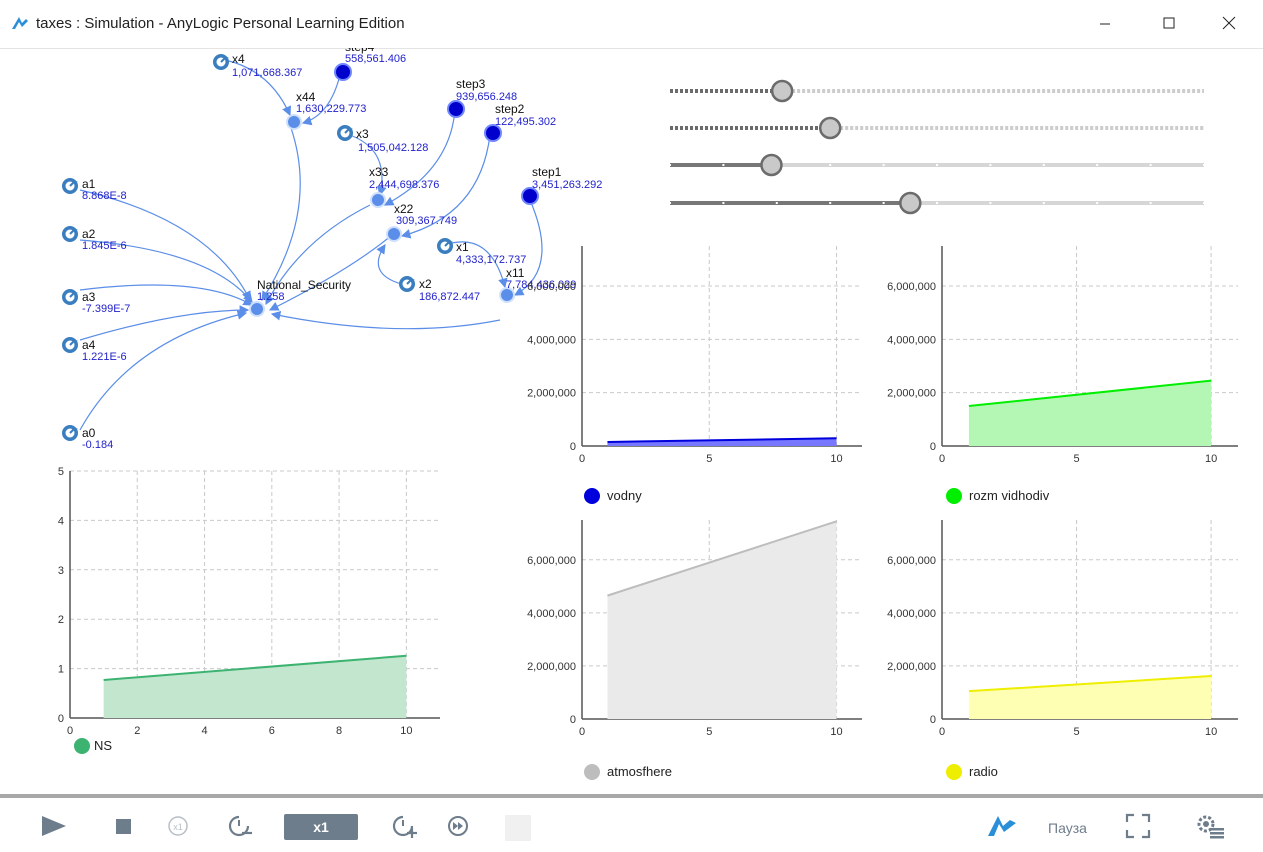 The image size is (1263, 852). Describe the element at coordinates (375, 59) in the screenshot. I see `variable-value: 558,561.406` at that location.